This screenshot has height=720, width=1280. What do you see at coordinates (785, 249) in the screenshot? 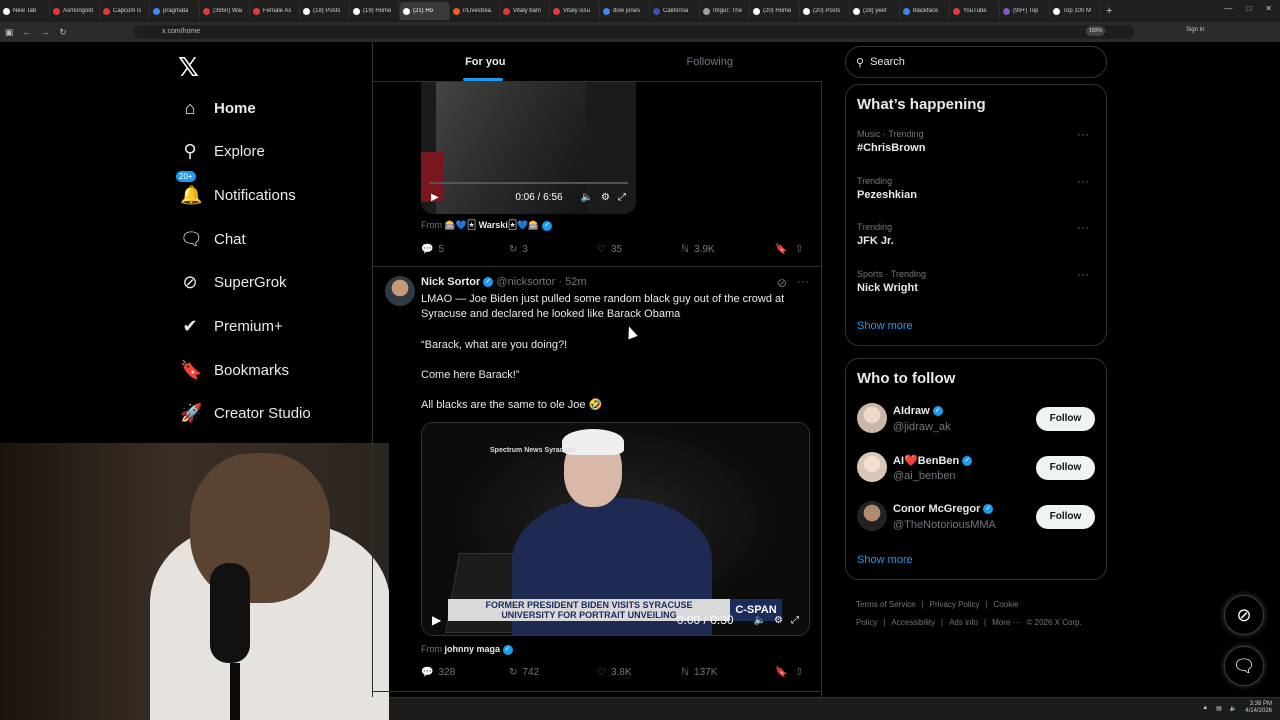
I see `bookmark-button: 🔖` at bounding box center [785, 249].